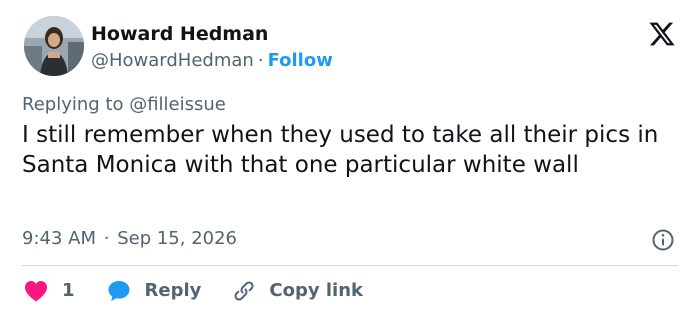  Describe the element at coordinates (177, 238) in the screenshot. I see `tweet-date: Sep 15, 2026` at that location.